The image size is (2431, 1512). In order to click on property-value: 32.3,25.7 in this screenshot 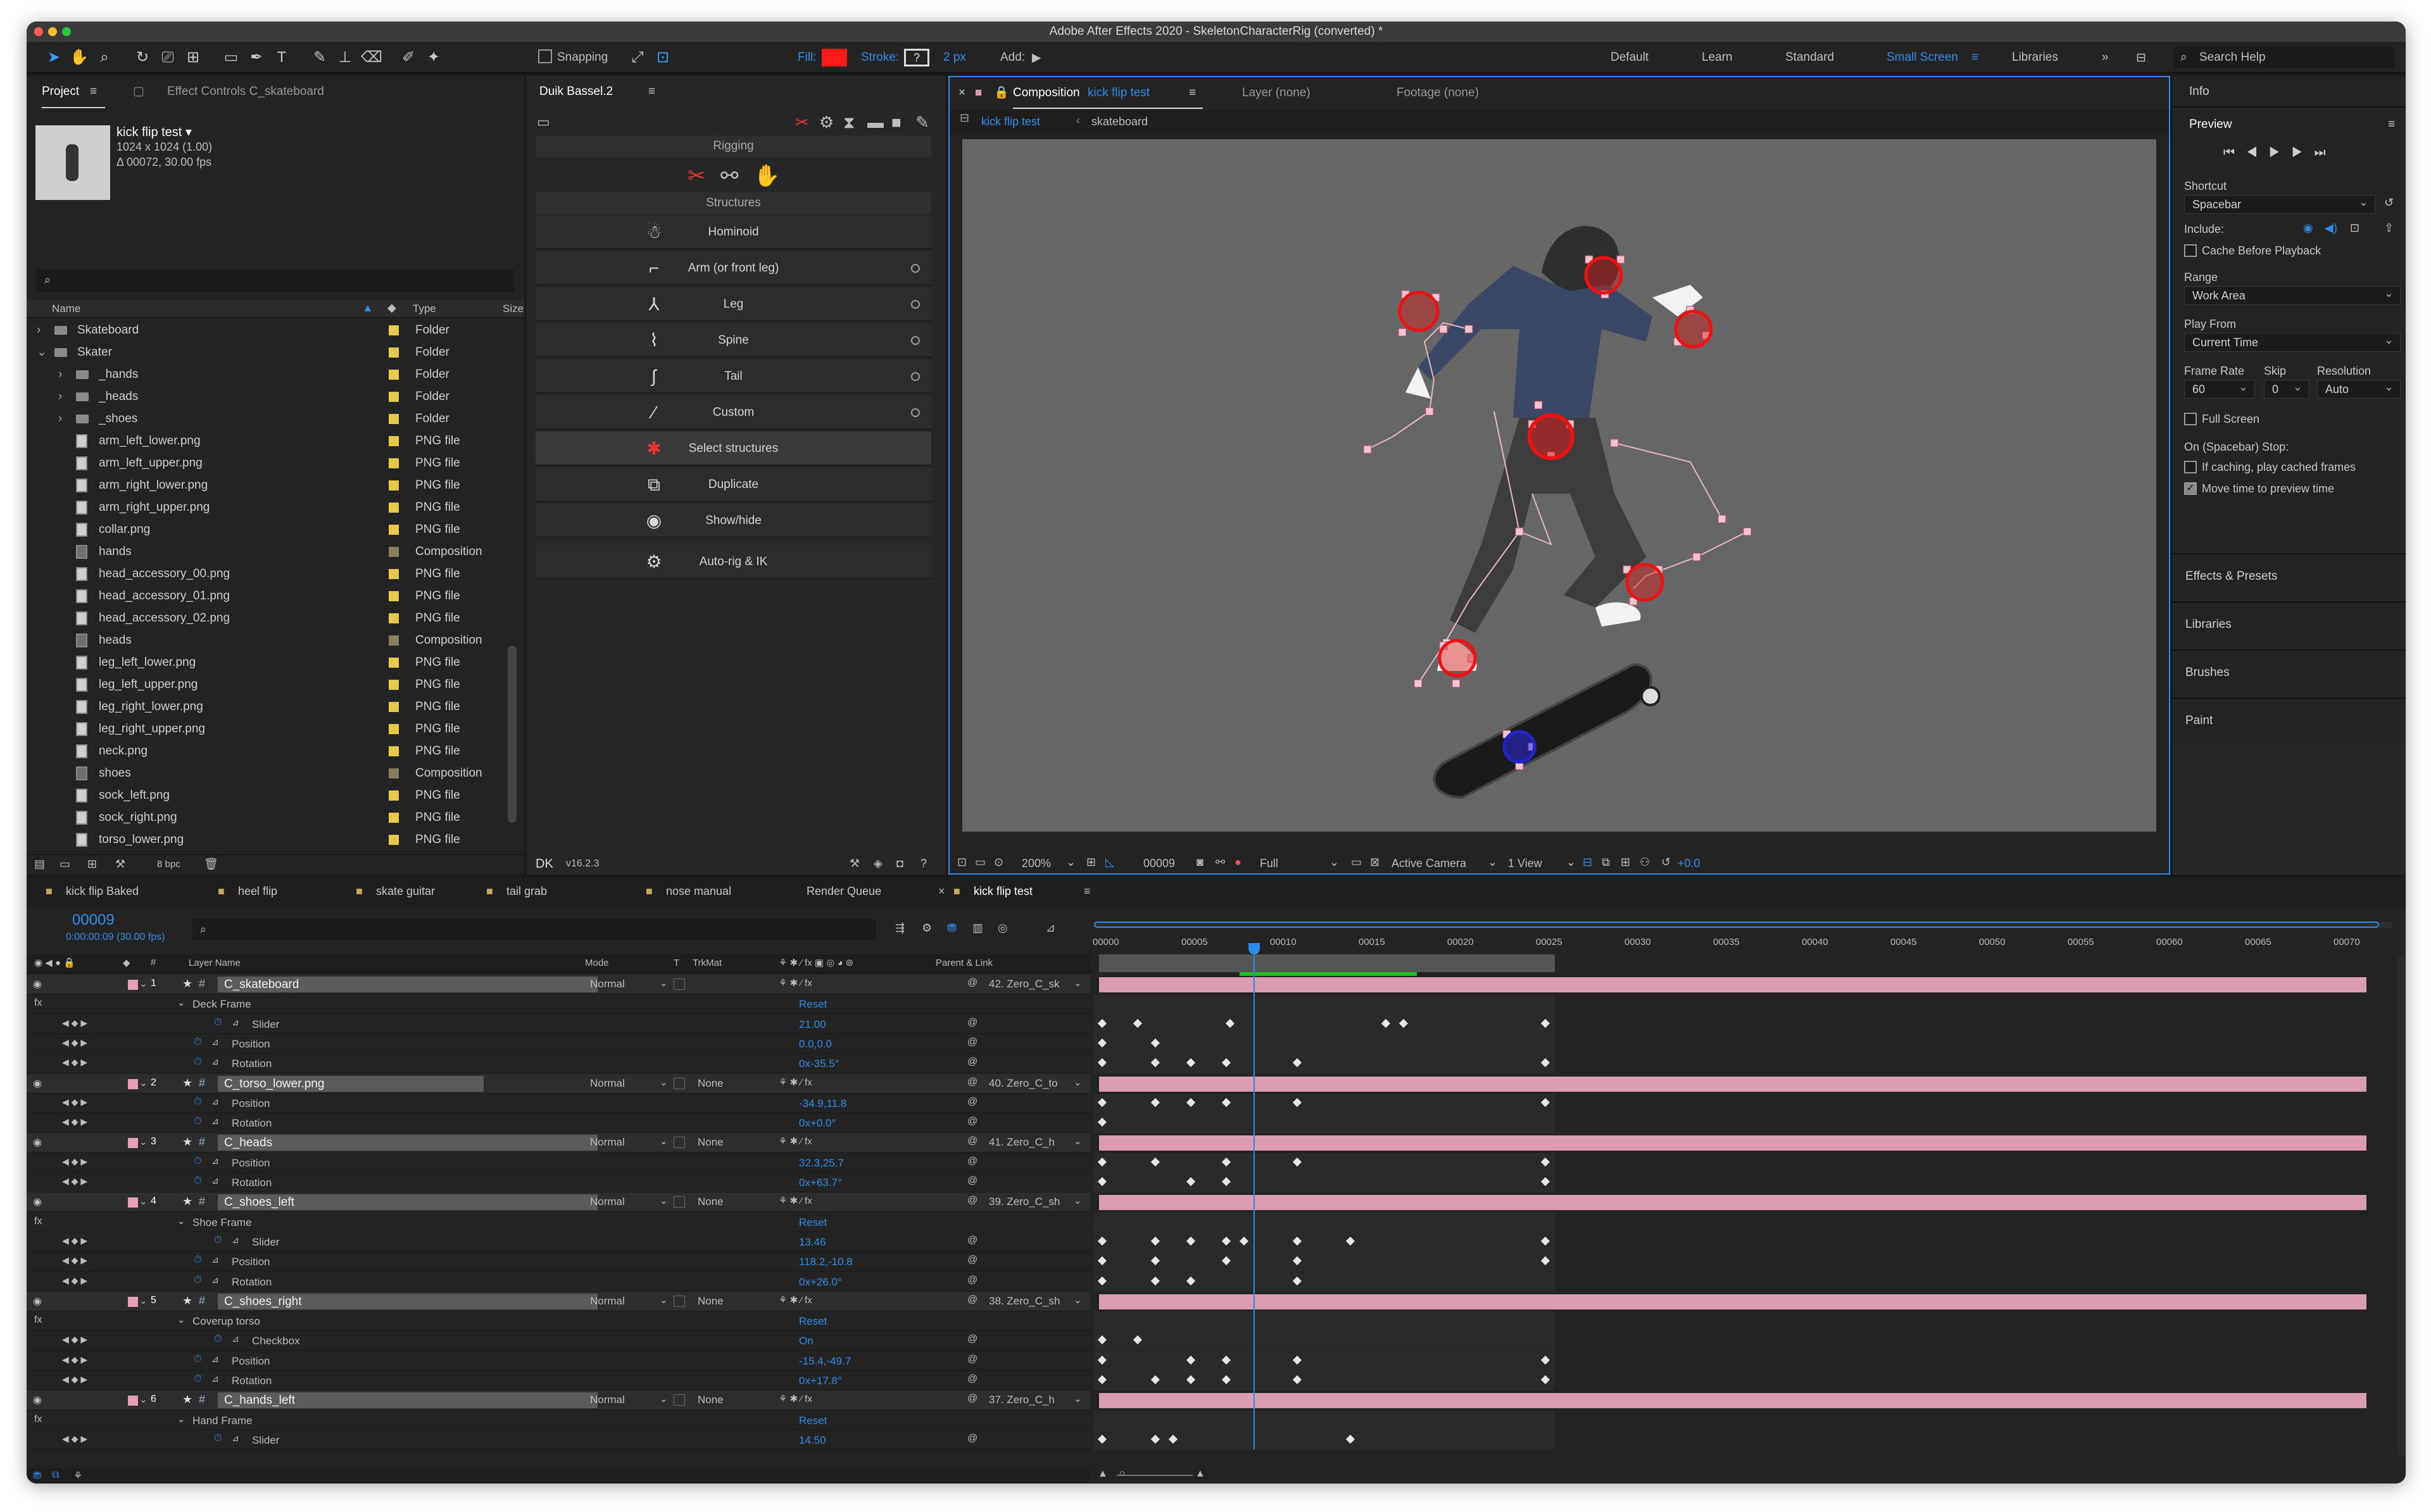, I will do `click(821, 1164)`.